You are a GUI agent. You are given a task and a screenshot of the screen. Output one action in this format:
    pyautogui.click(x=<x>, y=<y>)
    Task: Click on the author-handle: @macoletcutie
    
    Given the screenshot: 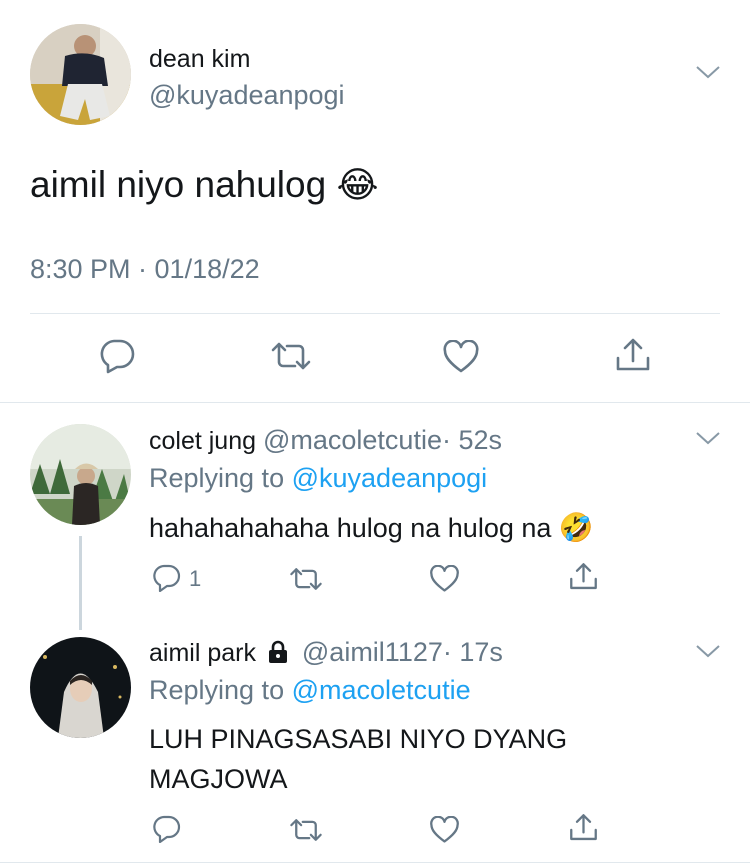 What is the action you would take?
    pyautogui.click(x=352, y=440)
    